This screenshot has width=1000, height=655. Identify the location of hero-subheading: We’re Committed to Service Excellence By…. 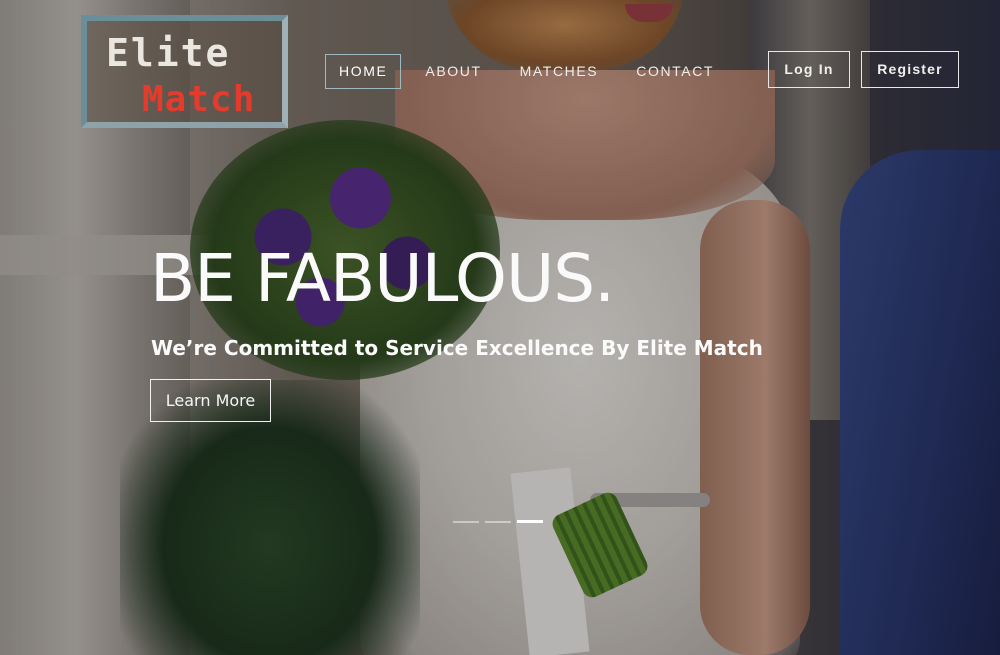
(457, 348).